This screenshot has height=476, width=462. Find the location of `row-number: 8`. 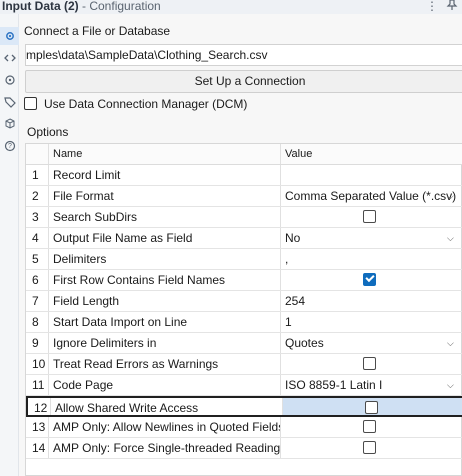

row-number: 8 is located at coordinates (37, 322).